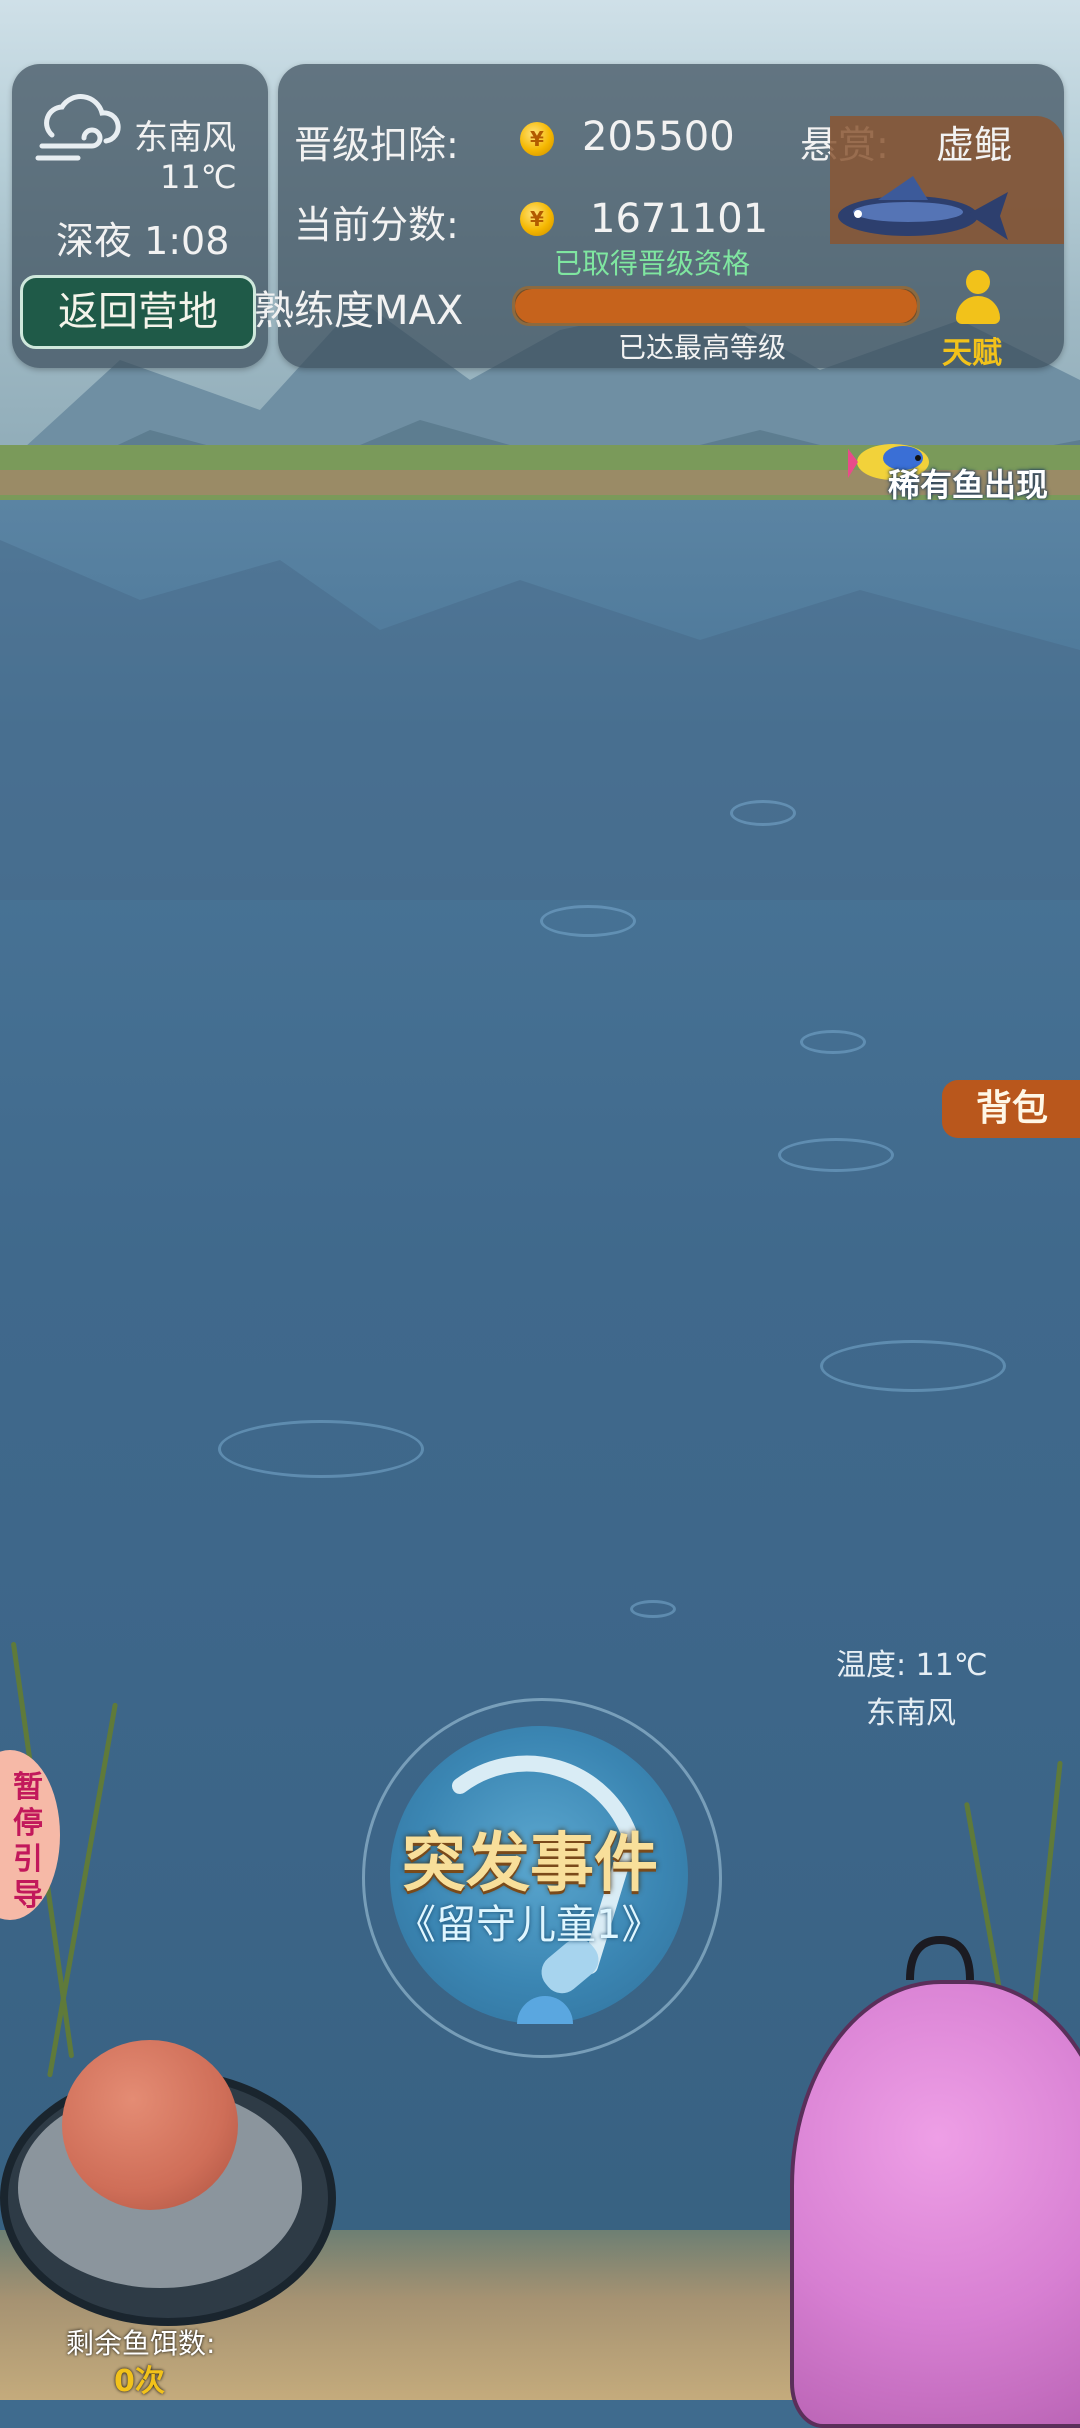  I want to click on pause-guide-label: 暂停引导, so click(28, 1841).